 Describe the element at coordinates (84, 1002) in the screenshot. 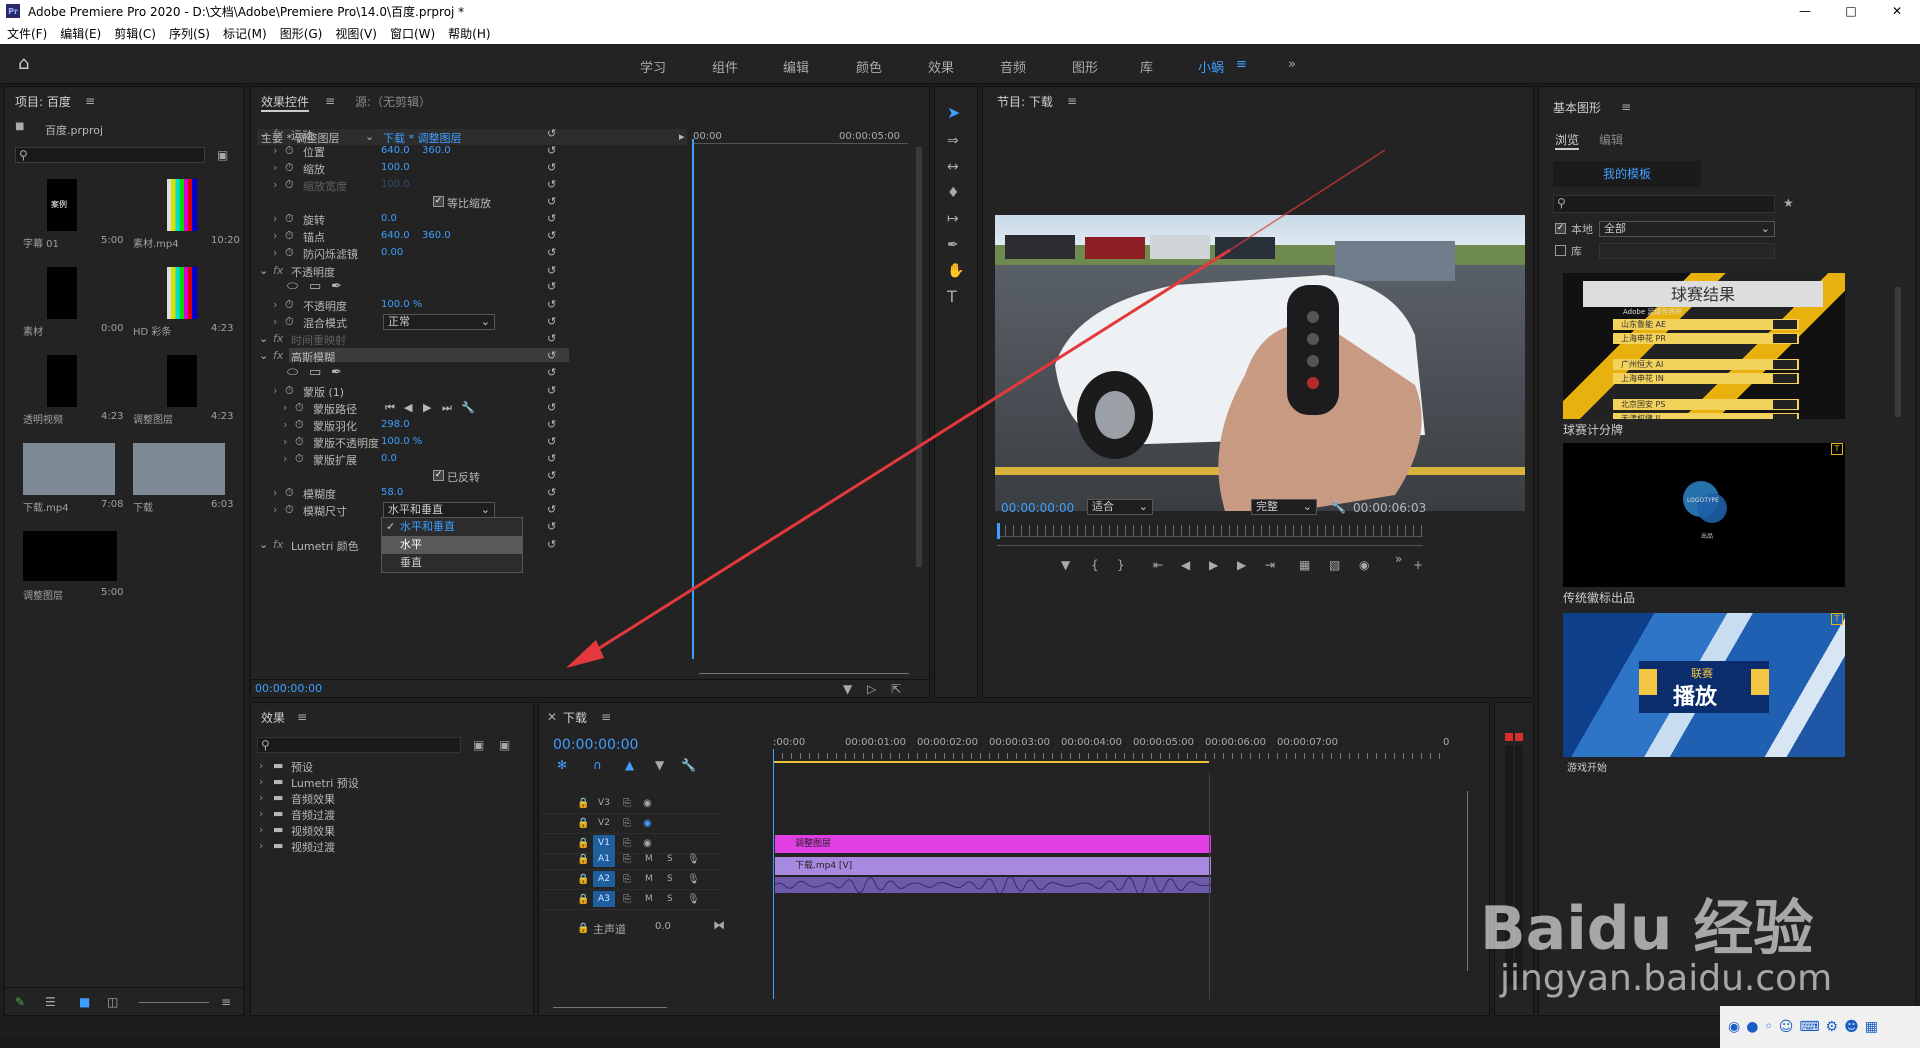

I see `icon-view-icon: ■` at that location.